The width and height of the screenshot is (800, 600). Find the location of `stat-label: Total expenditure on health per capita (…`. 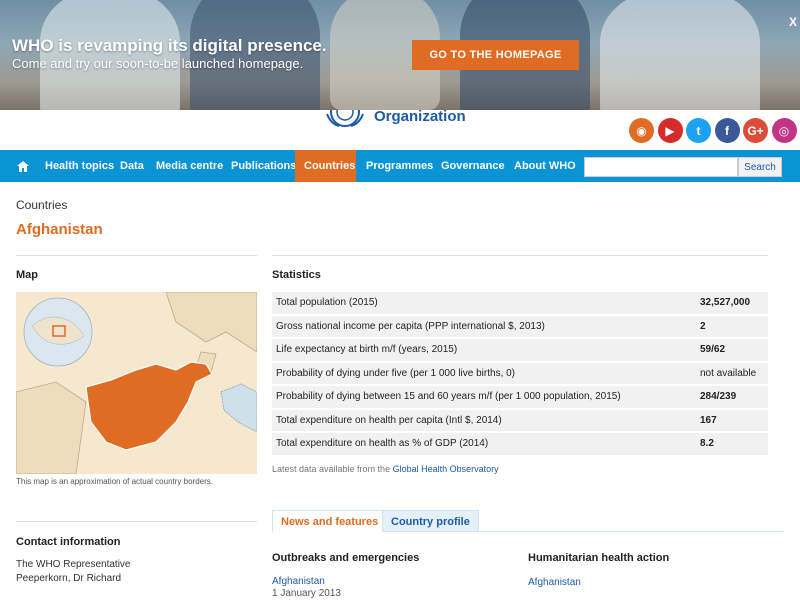

stat-label: Total expenditure on health per capita (… is located at coordinates (484, 420).